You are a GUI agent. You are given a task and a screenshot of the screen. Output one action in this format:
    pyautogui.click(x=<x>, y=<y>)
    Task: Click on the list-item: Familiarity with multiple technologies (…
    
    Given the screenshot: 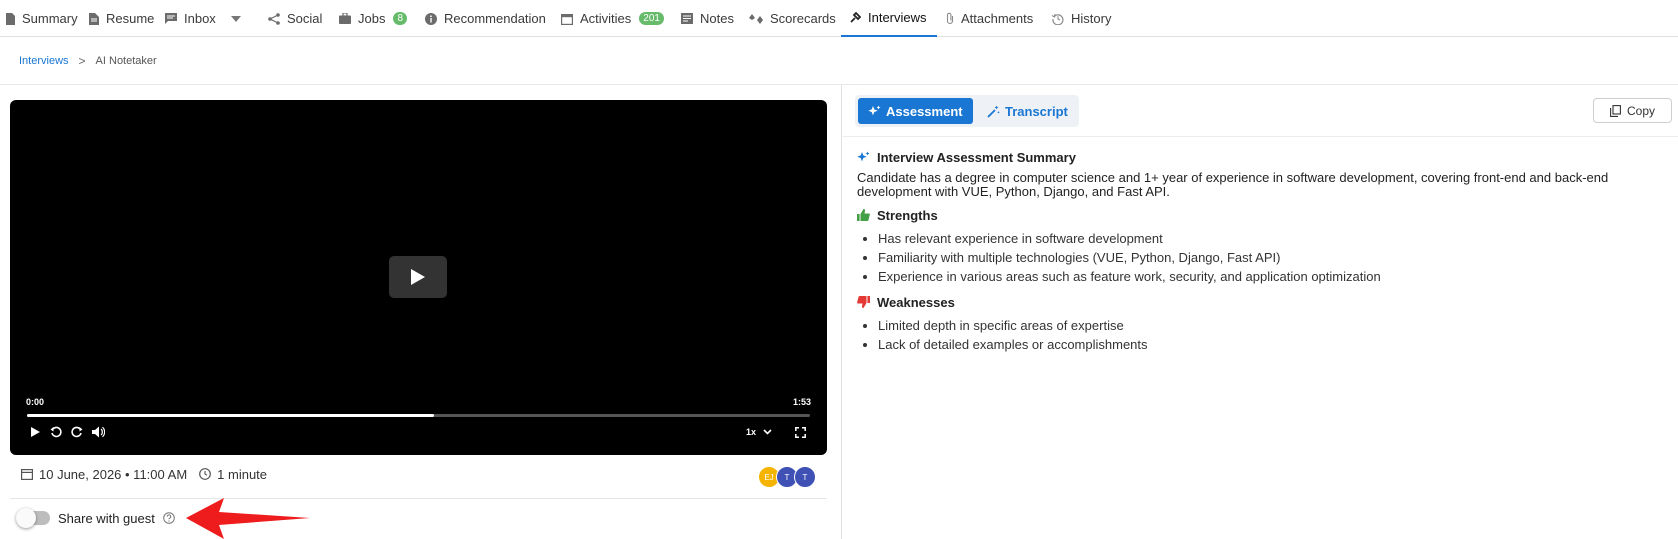 What is the action you would take?
    pyautogui.click(x=1272, y=257)
    